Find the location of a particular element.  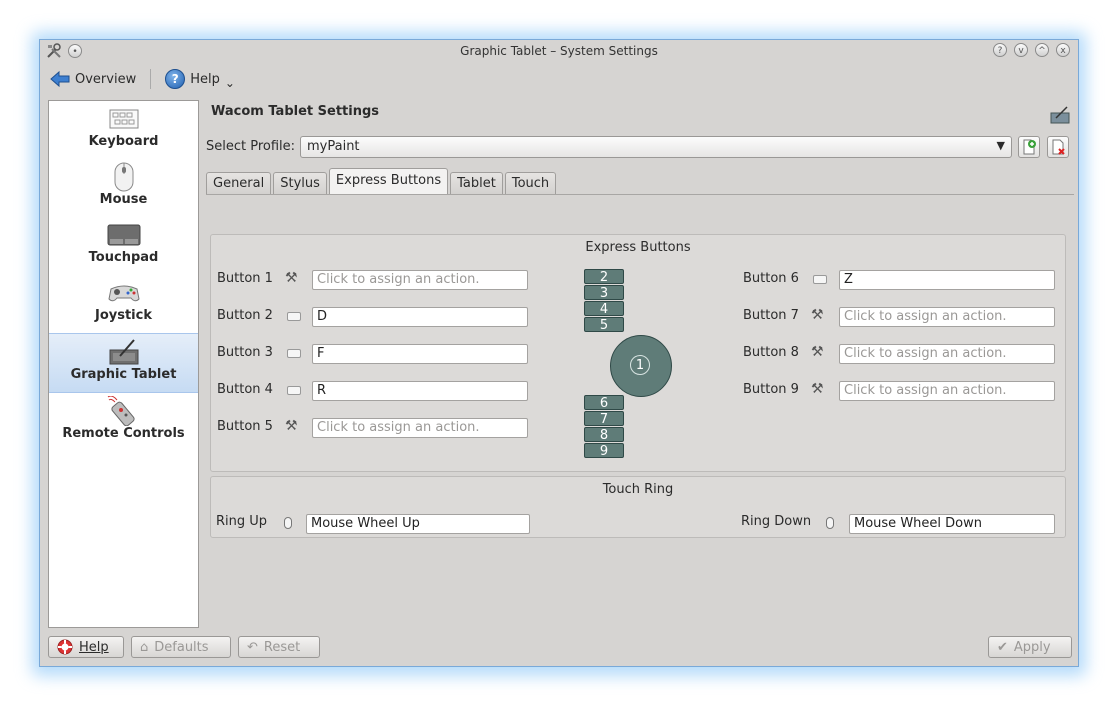

add-profile-button is located at coordinates (1029, 147).